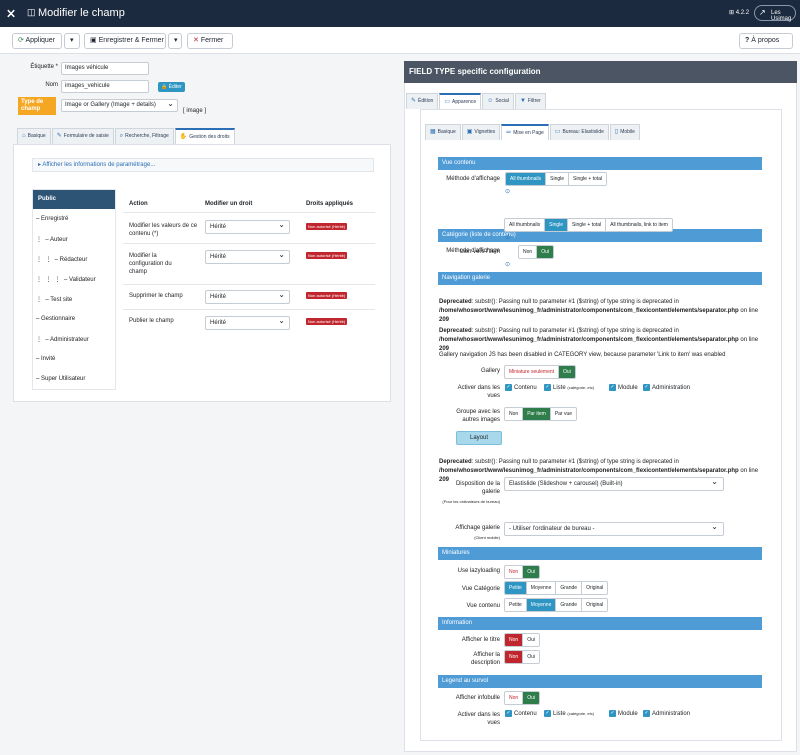 Image resolution: width=800 pixels, height=755 pixels. What do you see at coordinates (125, 41) in the screenshot?
I see `save-close-button: ▣ Enregistrer & Fermer` at bounding box center [125, 41].